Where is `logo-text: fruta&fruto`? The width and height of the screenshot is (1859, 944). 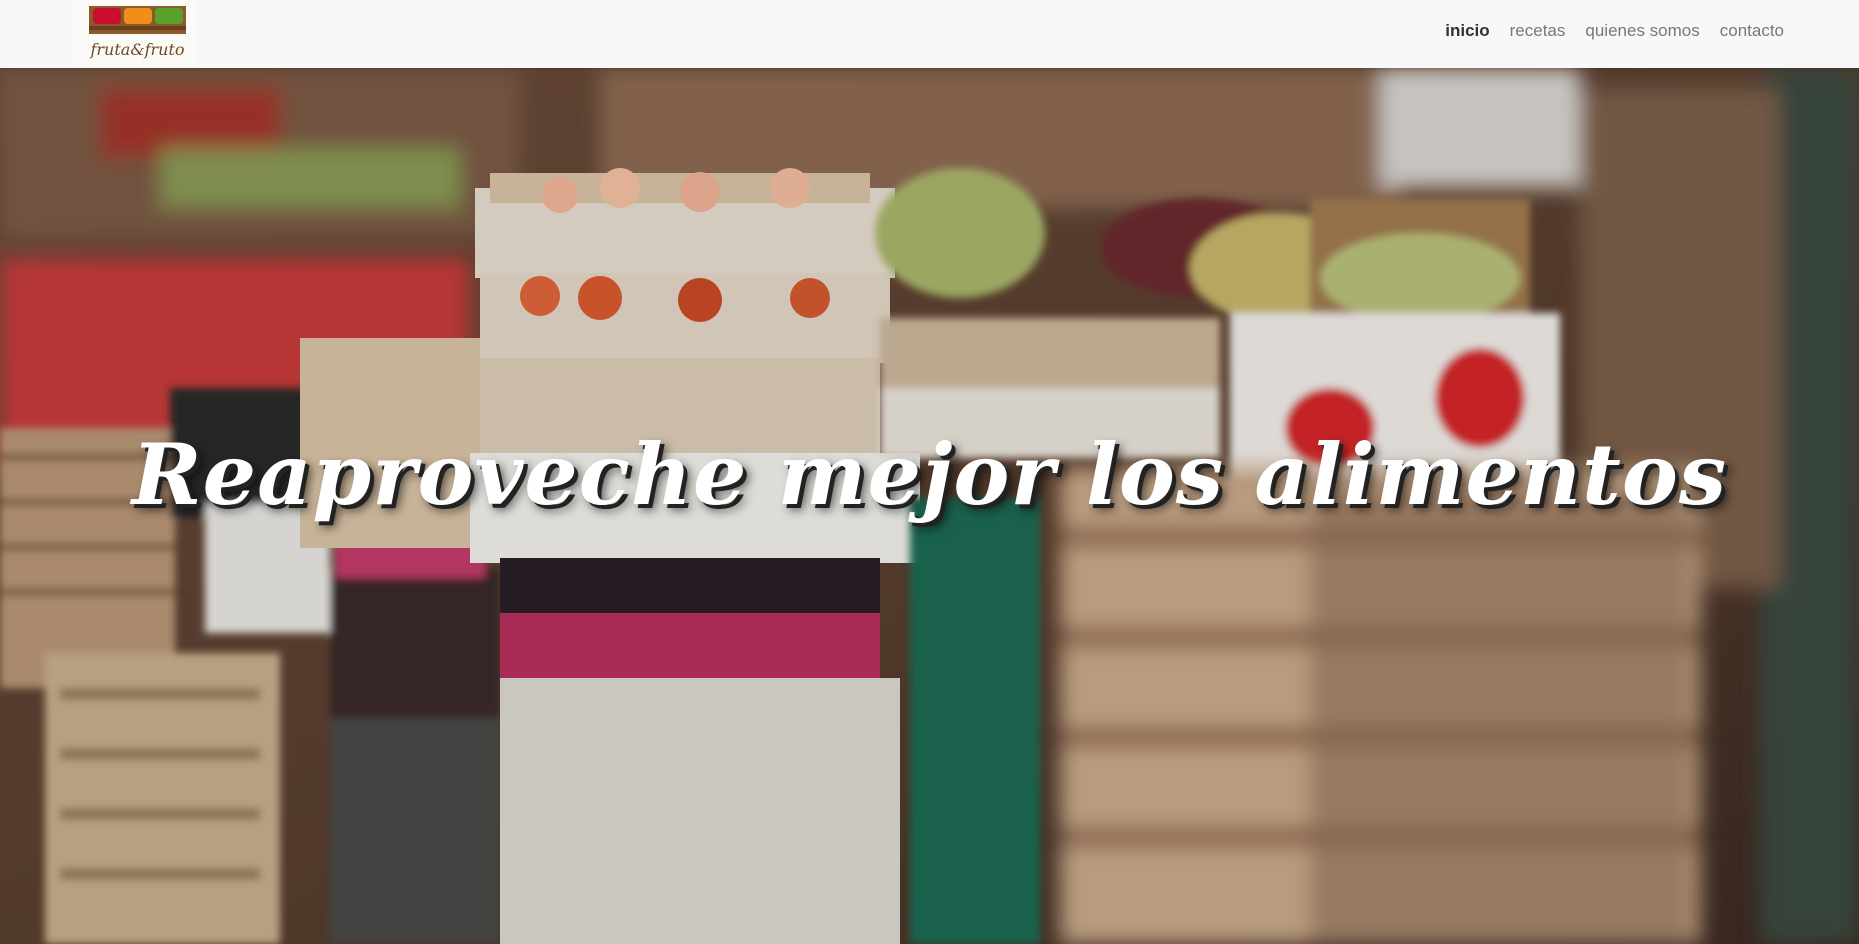 logo-text: fruta&fruto is located at coordinates (137, 49).